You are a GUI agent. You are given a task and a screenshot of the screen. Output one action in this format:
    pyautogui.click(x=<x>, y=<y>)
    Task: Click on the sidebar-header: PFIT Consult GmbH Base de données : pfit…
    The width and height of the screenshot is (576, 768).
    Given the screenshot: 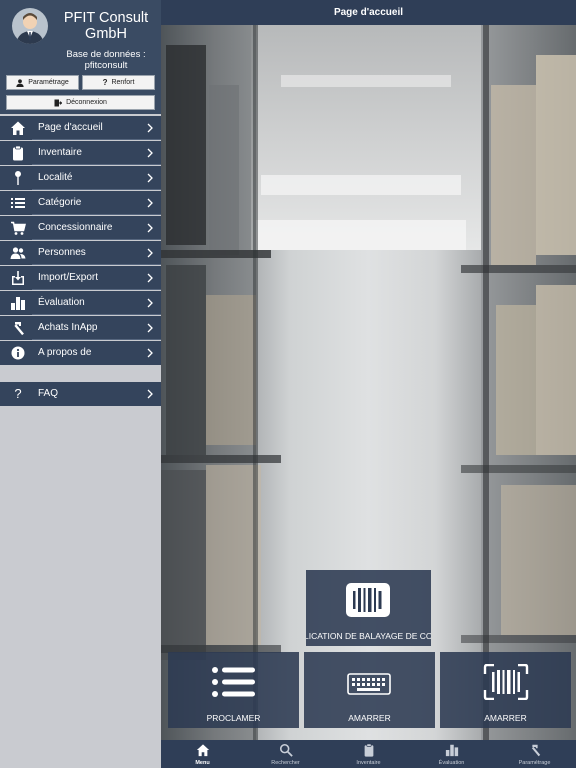 What is the action you would take?
    pyautogui.click(x=80, y=57)
    